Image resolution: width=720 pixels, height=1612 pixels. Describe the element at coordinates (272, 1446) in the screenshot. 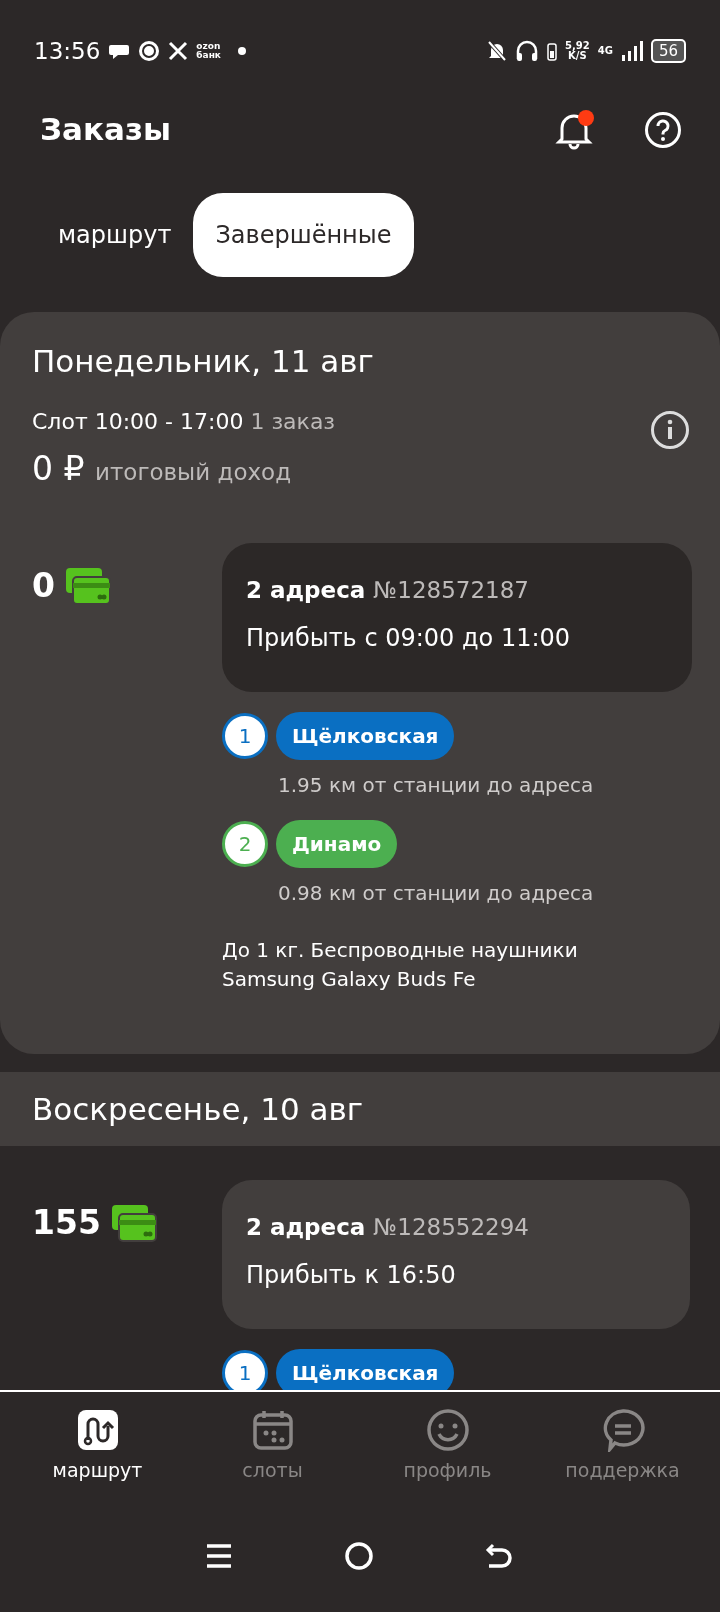

I see `nav-tab: слоты` at that location.